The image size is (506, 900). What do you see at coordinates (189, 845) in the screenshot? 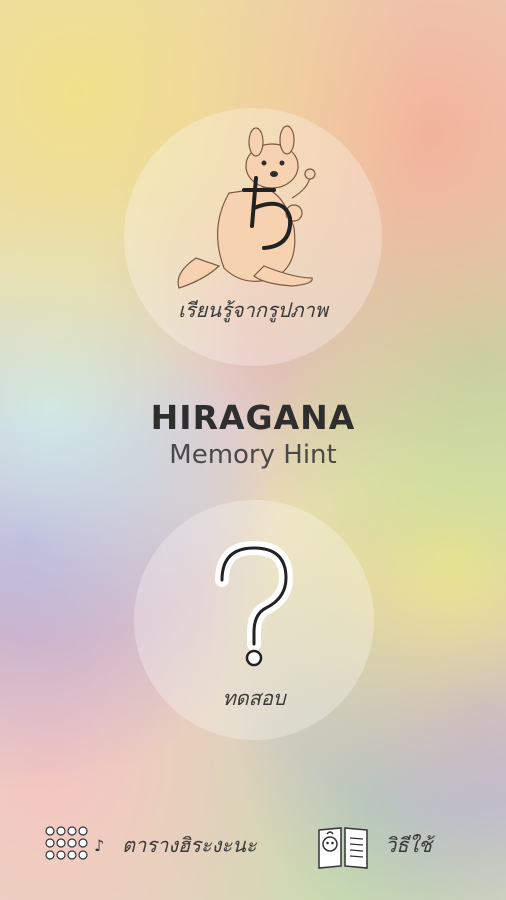
I see `hiragana-chart-label: ตารางฮิระงะนะ` at bounding box center [189, 845].